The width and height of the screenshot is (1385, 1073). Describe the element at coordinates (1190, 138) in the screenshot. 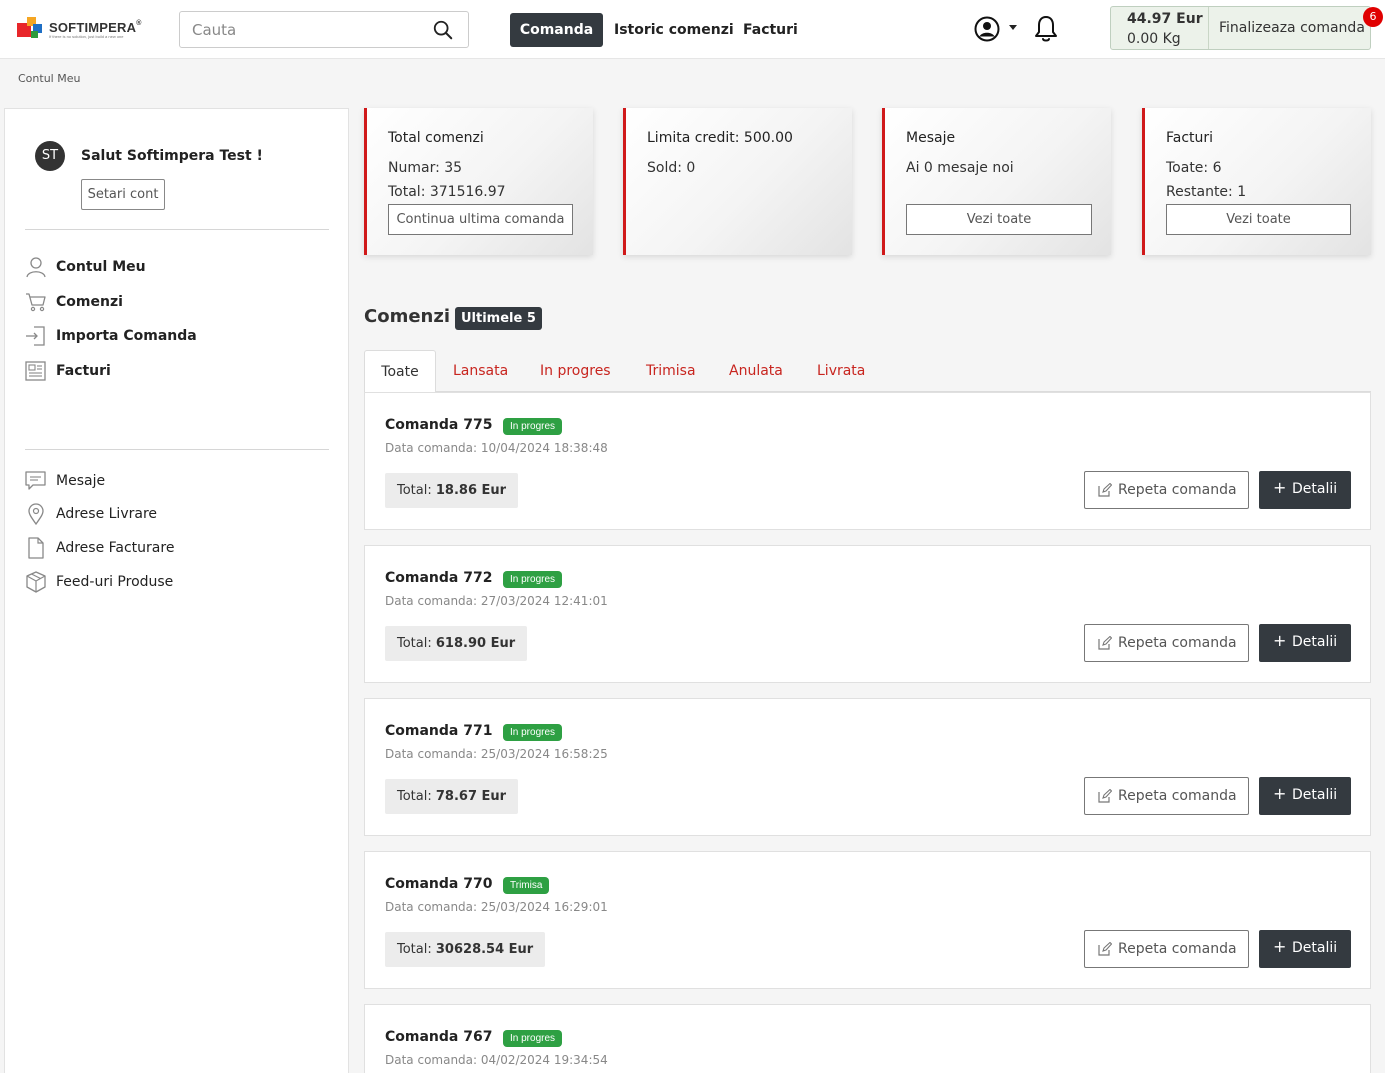

I see `card-title: Facturi` at that location.